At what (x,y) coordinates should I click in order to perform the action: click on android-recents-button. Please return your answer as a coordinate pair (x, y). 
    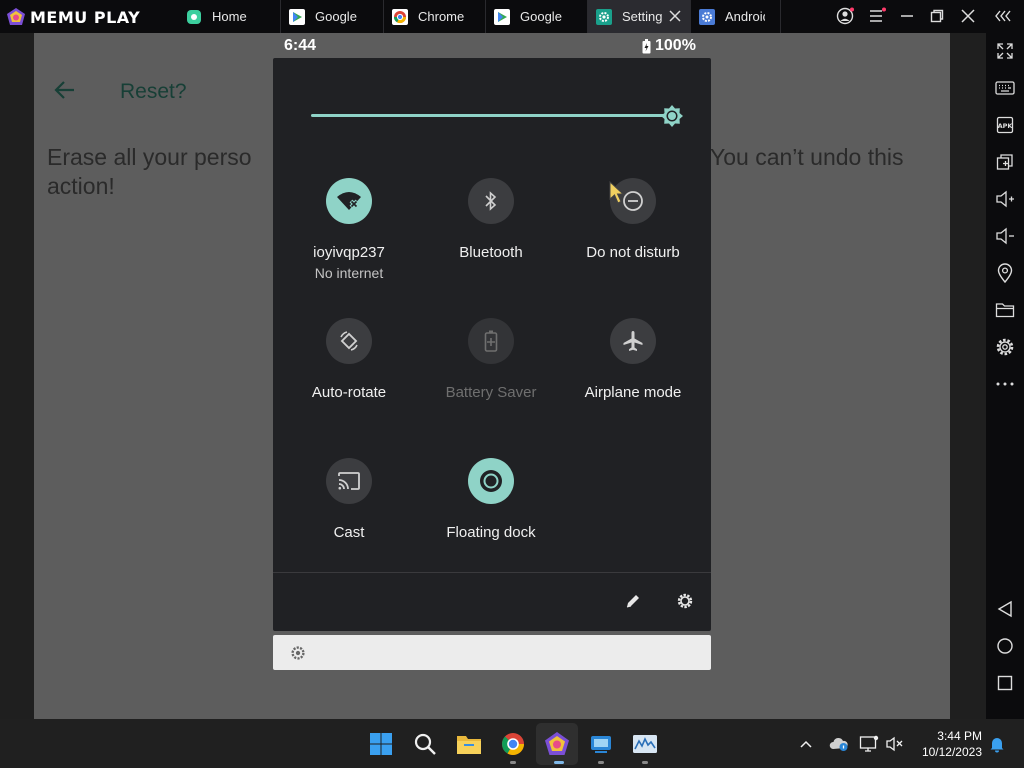
    Looking at the image, I should click on (1005, 683).